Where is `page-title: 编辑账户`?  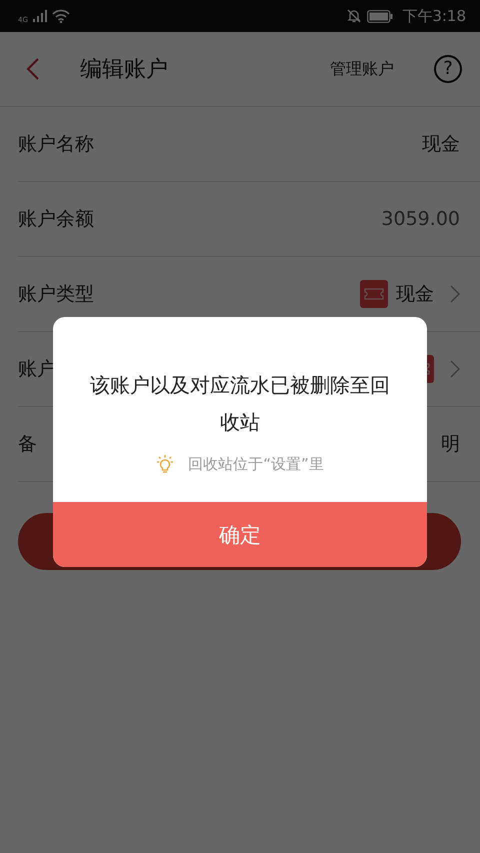 page-title: 编辑账户 is located at coordinates (124, 70).